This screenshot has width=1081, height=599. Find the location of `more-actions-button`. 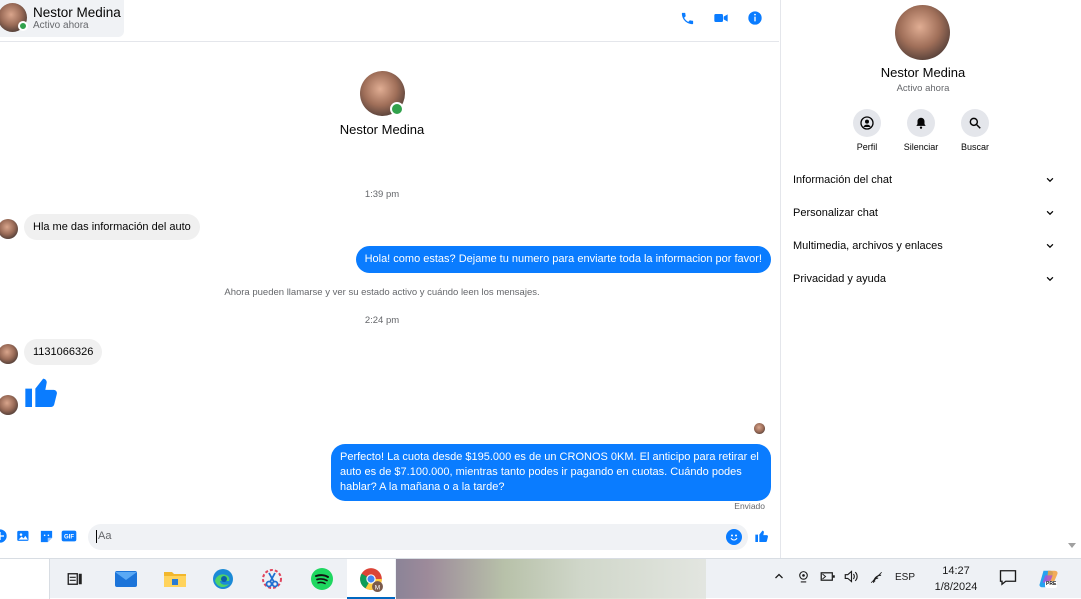

more-actions-button is located at coordinates (4, 536).